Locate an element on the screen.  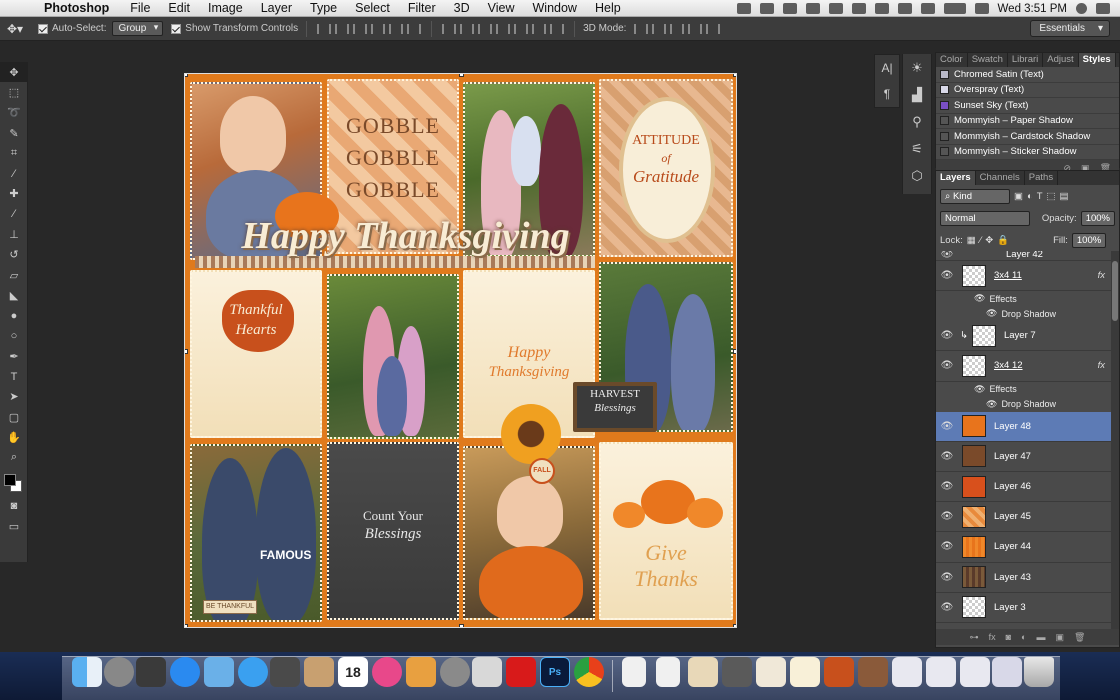
transform-handle-tc is located at coordinates (461, 75).